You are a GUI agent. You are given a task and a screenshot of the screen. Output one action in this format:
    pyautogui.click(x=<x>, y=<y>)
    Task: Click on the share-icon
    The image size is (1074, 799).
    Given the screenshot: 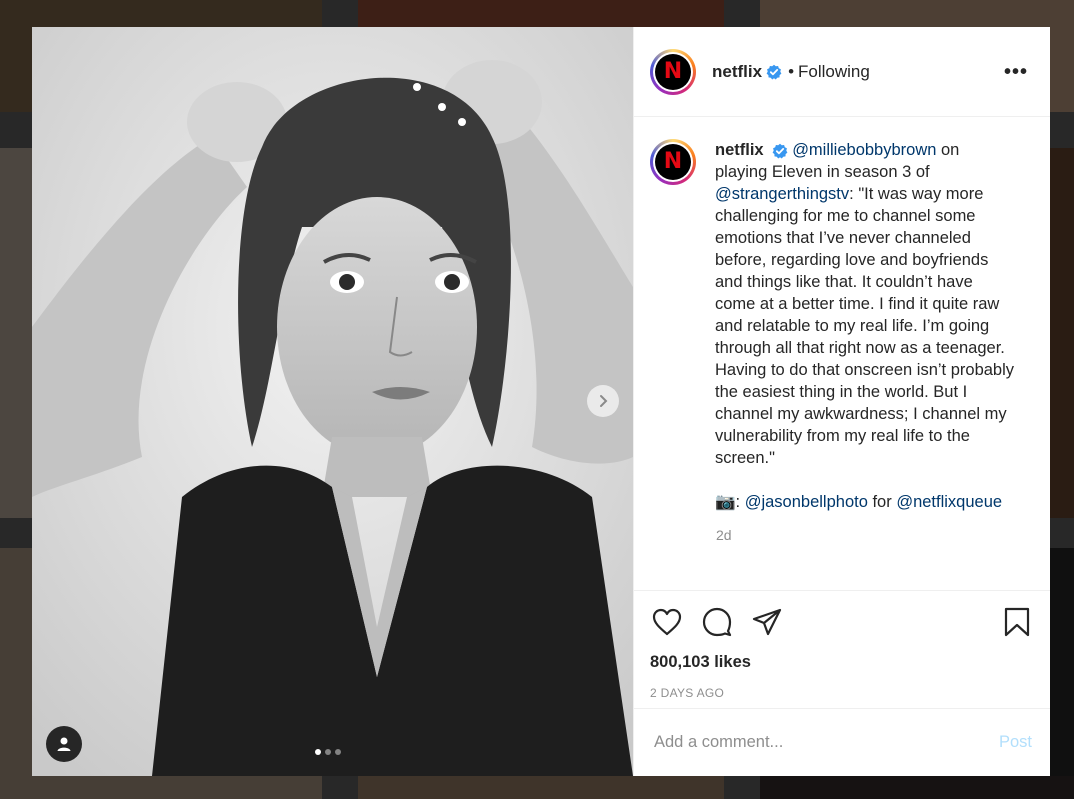 What is the action you would take?
    pyautogui.click(x=767, y=622)
    